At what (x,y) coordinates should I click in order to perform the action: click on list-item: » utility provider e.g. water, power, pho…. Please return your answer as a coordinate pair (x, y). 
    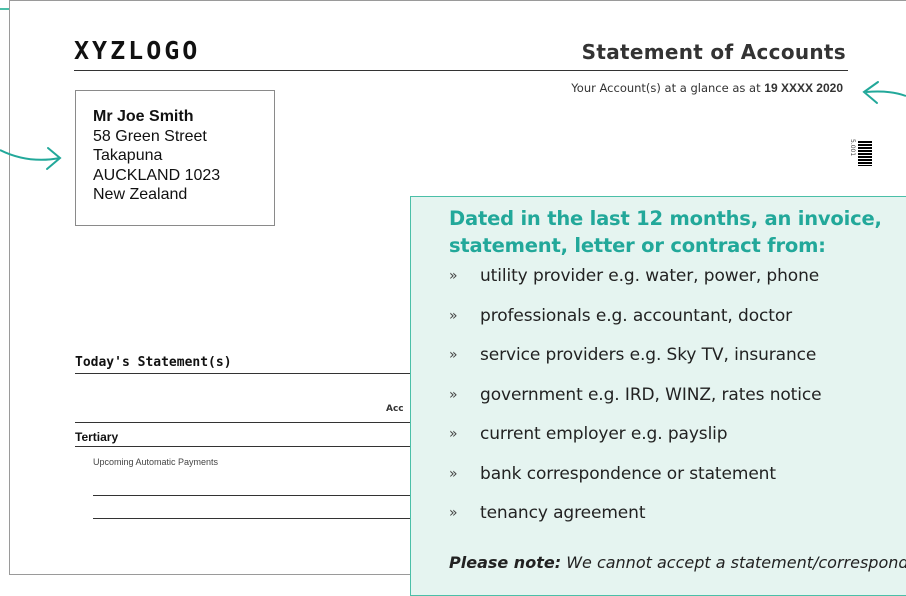
    Looking at the image, I should click on (634, 276).